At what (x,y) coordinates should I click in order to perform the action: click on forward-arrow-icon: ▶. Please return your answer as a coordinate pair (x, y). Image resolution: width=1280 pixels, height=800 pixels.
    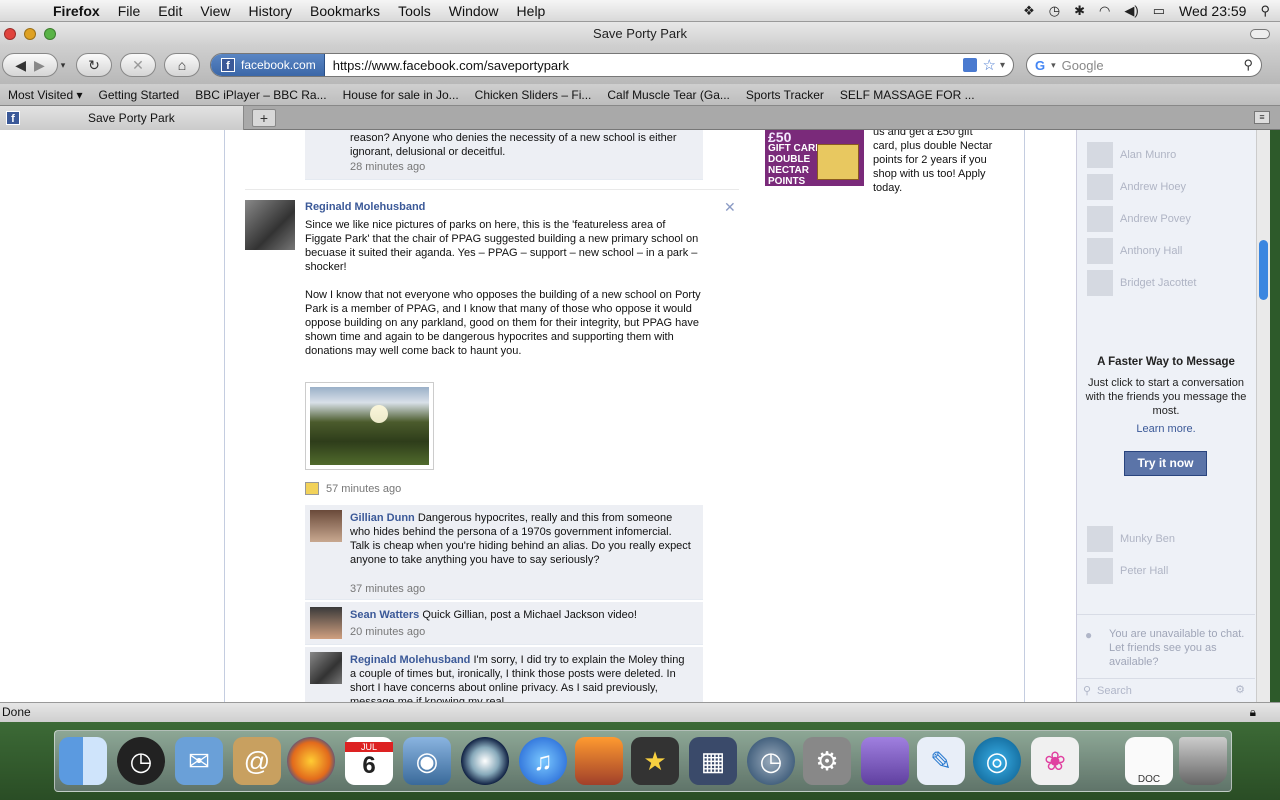
    Looking at the image, I should click on (39, 65).